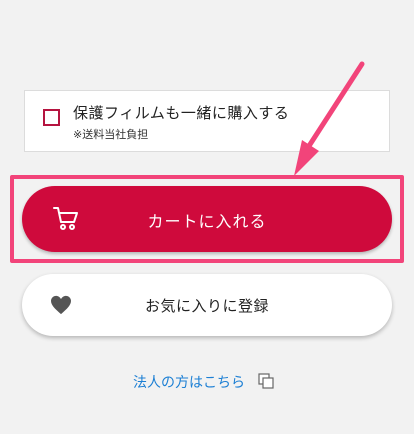 This screenshot has height=434, width=414. Describe the element at coordinates (207, 221) in the screenshot. I see `add-to-cart-label: カートに入れる` at that location.